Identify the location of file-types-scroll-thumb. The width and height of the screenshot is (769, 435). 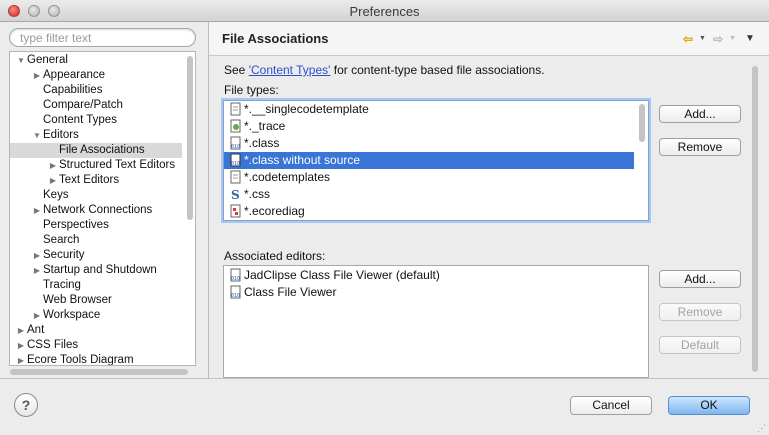
(642, 123).